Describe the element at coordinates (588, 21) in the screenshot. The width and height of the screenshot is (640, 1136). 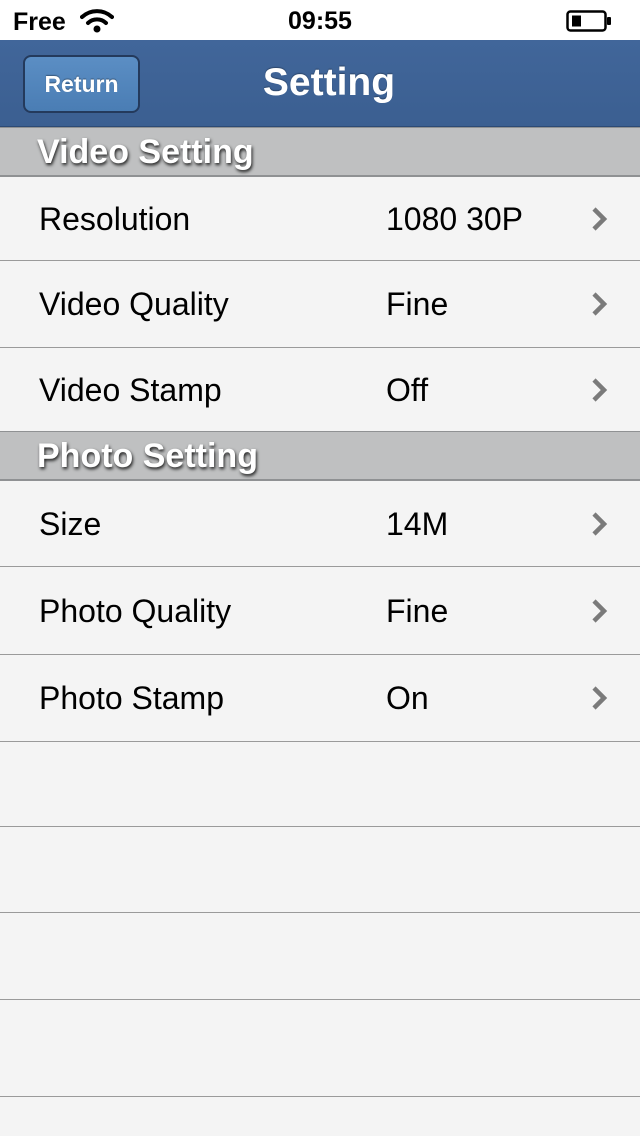
I see `battery-icon` at that location.